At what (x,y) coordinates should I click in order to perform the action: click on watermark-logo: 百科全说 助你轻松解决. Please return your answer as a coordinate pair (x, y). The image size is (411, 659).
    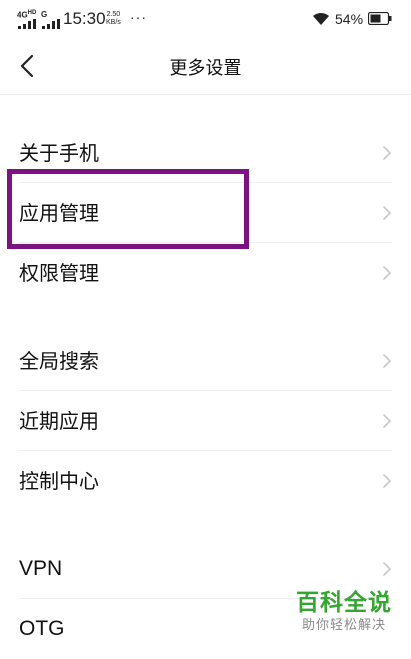
    Looking at the image, I should click on (344, 612).